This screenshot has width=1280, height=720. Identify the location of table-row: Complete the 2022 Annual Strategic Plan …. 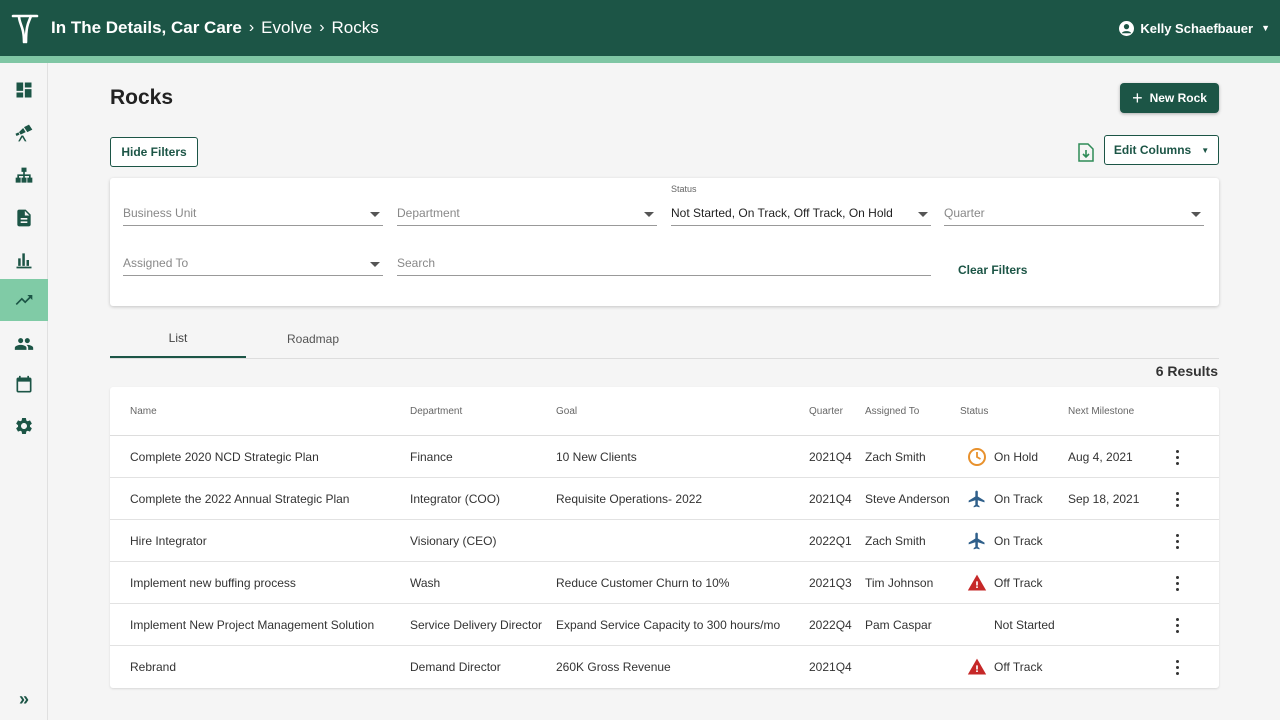
(664, 499).